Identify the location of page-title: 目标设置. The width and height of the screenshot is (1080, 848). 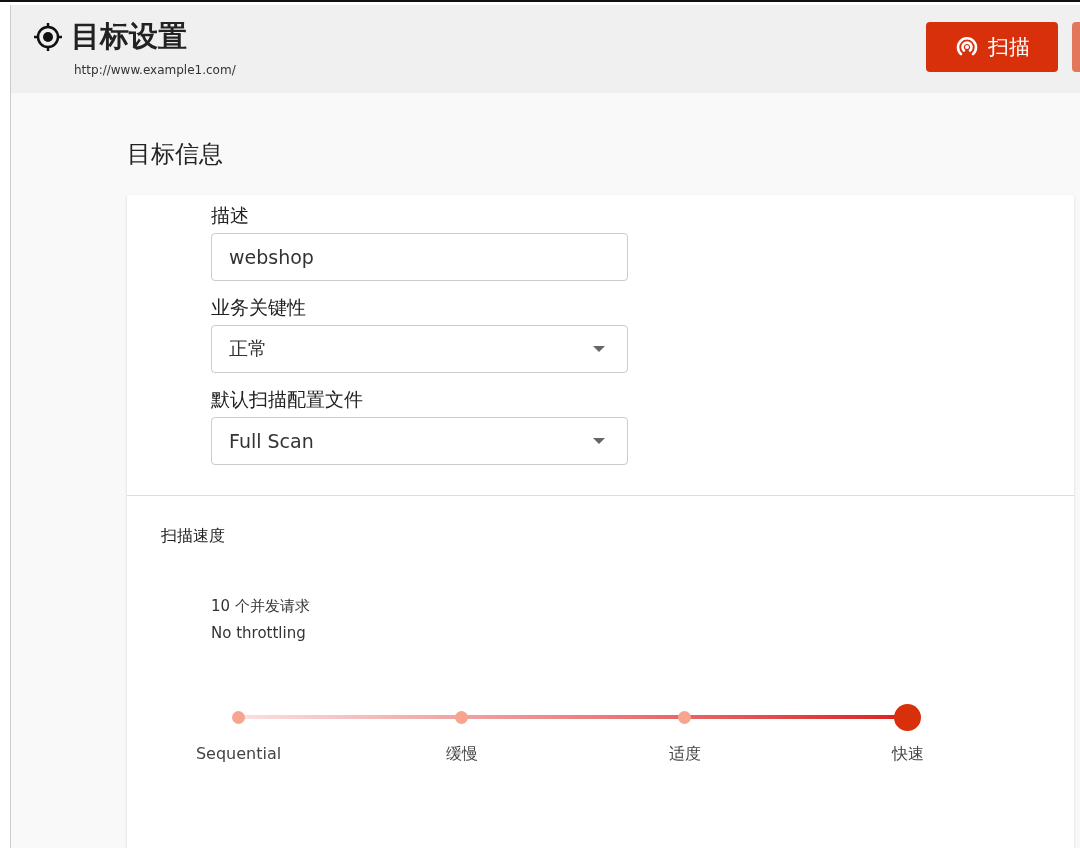
(129, 36).